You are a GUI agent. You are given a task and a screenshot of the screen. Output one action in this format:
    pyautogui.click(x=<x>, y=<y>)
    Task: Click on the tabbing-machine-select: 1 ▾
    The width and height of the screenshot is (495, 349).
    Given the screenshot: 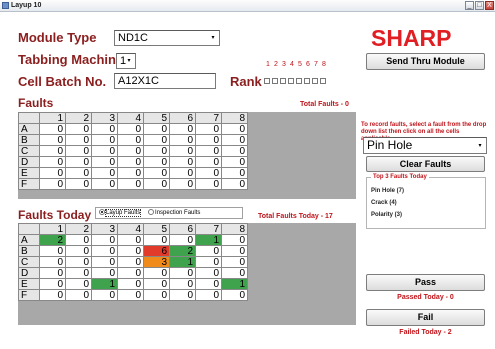 What is the action you would take?
    pyautogui.click(x=126, y=61)
    